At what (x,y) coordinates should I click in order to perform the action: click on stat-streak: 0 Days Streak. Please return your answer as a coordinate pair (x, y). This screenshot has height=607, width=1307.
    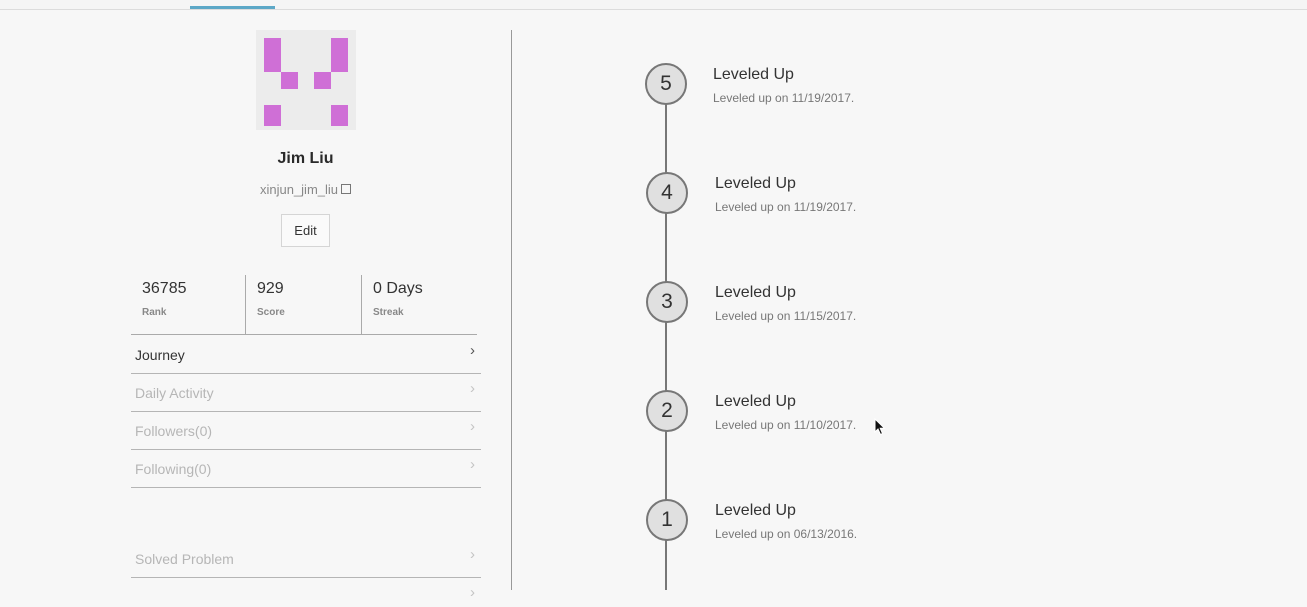
    Looking at the image, I should click on (419, 304).